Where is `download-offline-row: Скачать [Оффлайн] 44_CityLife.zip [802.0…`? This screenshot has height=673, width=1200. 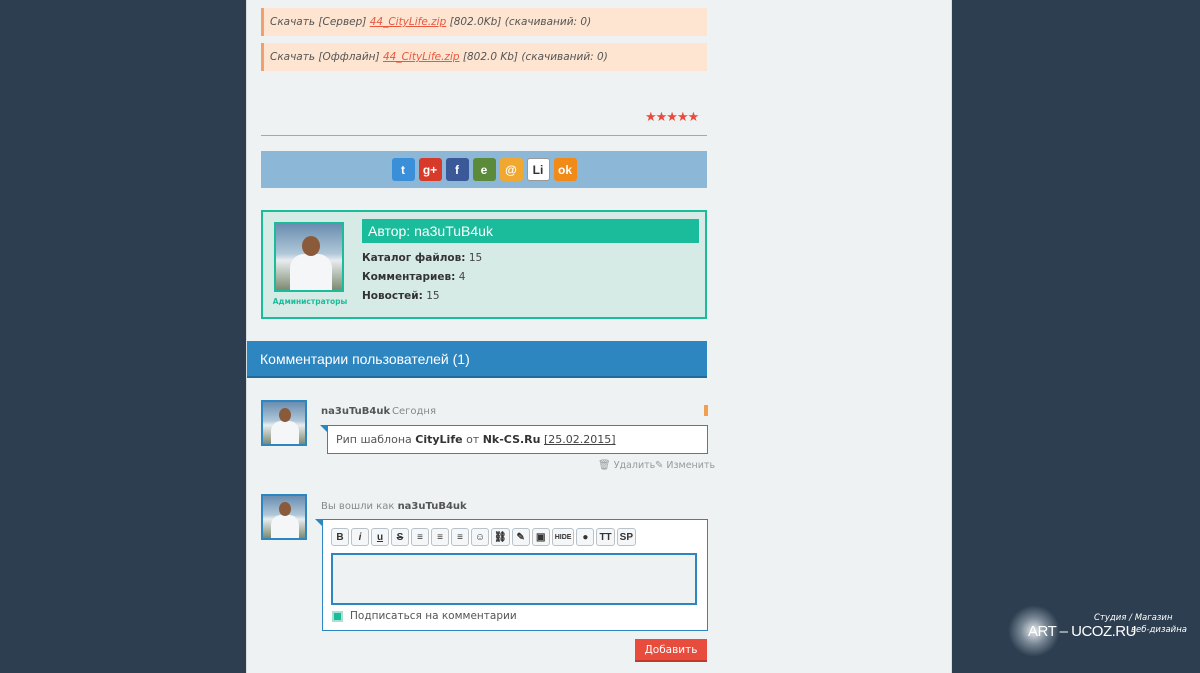
download-offline-row: Скачать [Оффлайн] 44_CityLife.zip [802.0… is located at coordinates (484, 57).